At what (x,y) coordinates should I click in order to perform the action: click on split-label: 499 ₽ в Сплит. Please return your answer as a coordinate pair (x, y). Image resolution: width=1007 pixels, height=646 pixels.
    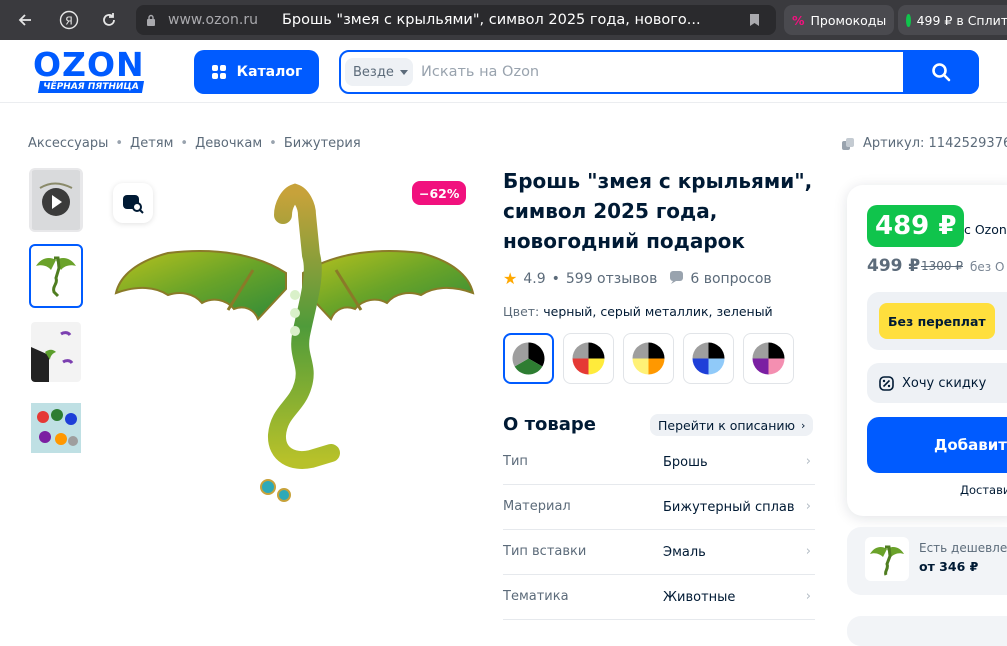
    Looking at the image, I should click on (961, 20).